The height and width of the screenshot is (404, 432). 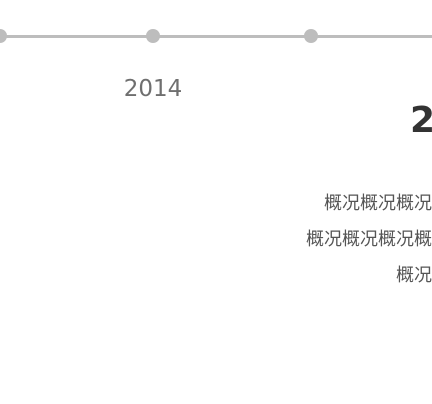 I want to click on description-line-1: 概况概况概况, so click(x=378, y=203).